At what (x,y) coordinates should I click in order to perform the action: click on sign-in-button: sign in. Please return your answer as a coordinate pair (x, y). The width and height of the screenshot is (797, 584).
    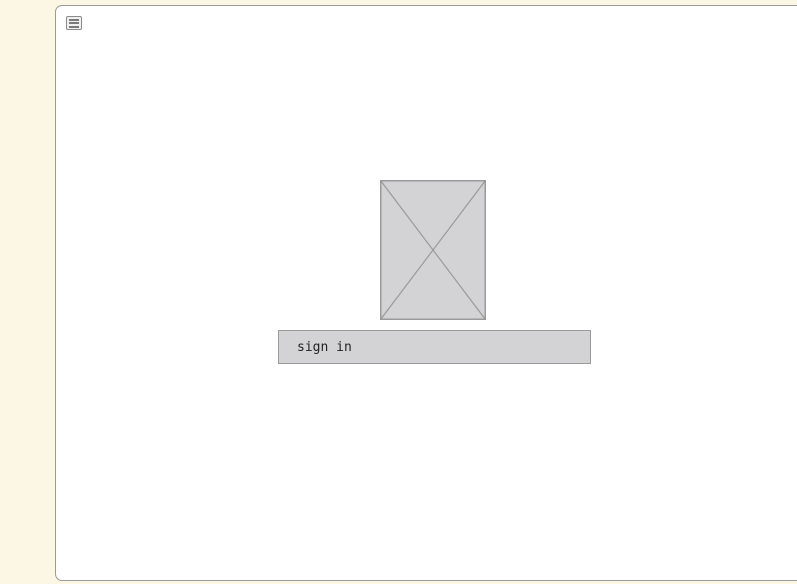
    Looking at the image, I should click on (434, 347).